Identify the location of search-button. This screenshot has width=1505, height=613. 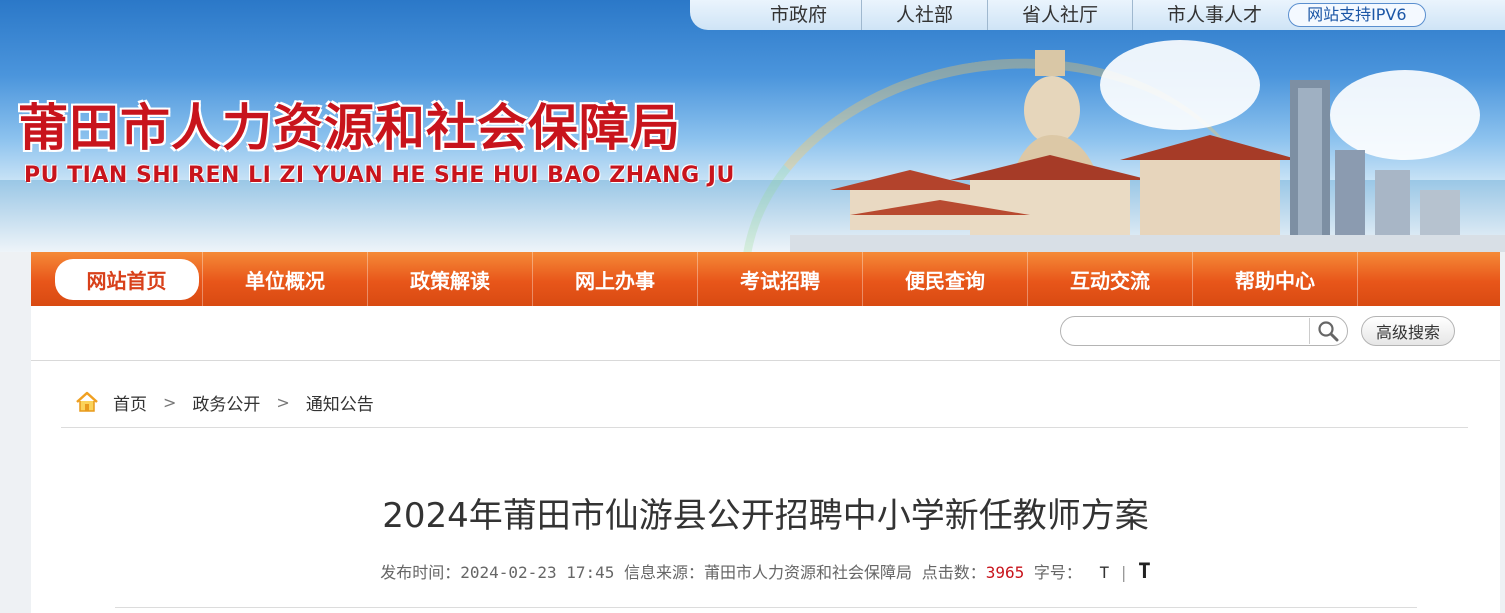
(1327, 331).